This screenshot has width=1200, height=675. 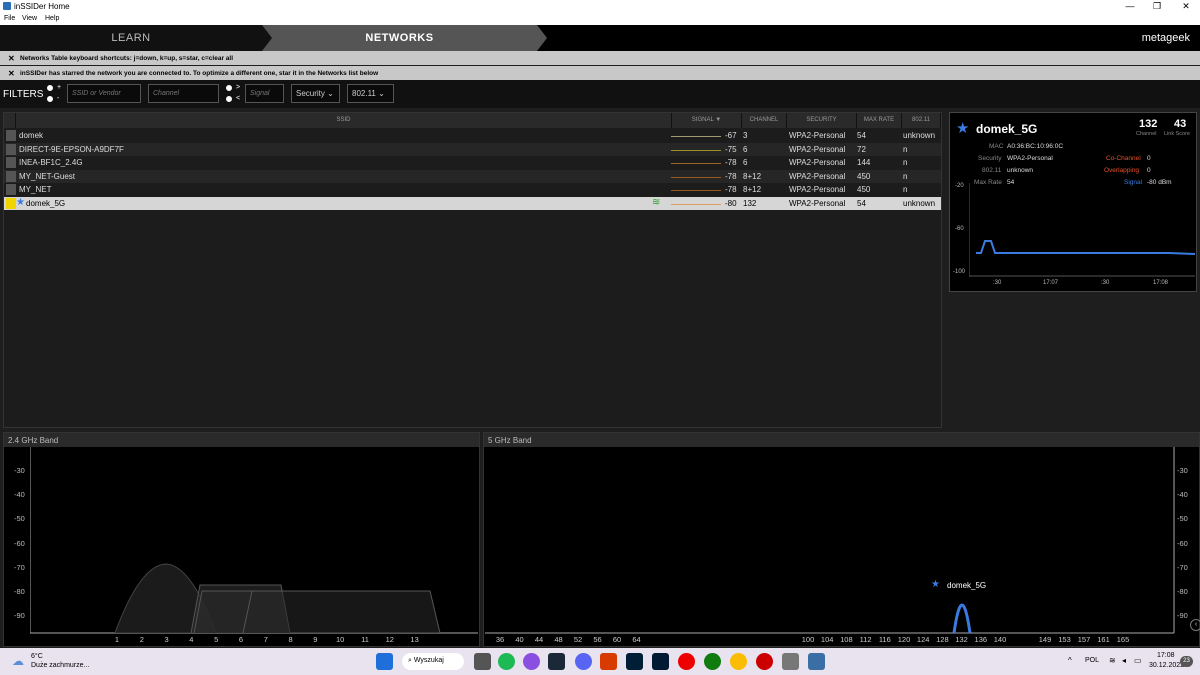 I want to click on standard-select-label: 802.11, so click(x=364, y=93).